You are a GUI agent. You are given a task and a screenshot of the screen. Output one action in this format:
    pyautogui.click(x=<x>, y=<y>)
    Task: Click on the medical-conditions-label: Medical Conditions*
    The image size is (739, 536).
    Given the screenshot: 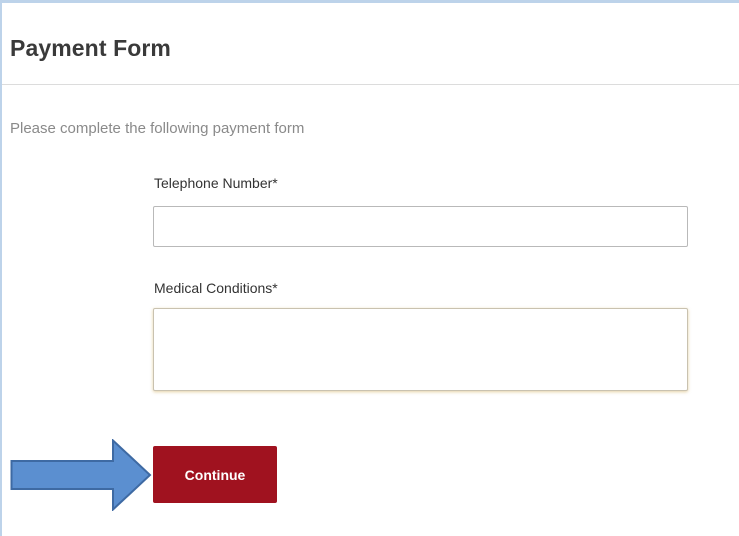 What is the action you would take?
    pyautogui.click(x=216, y=288)
    